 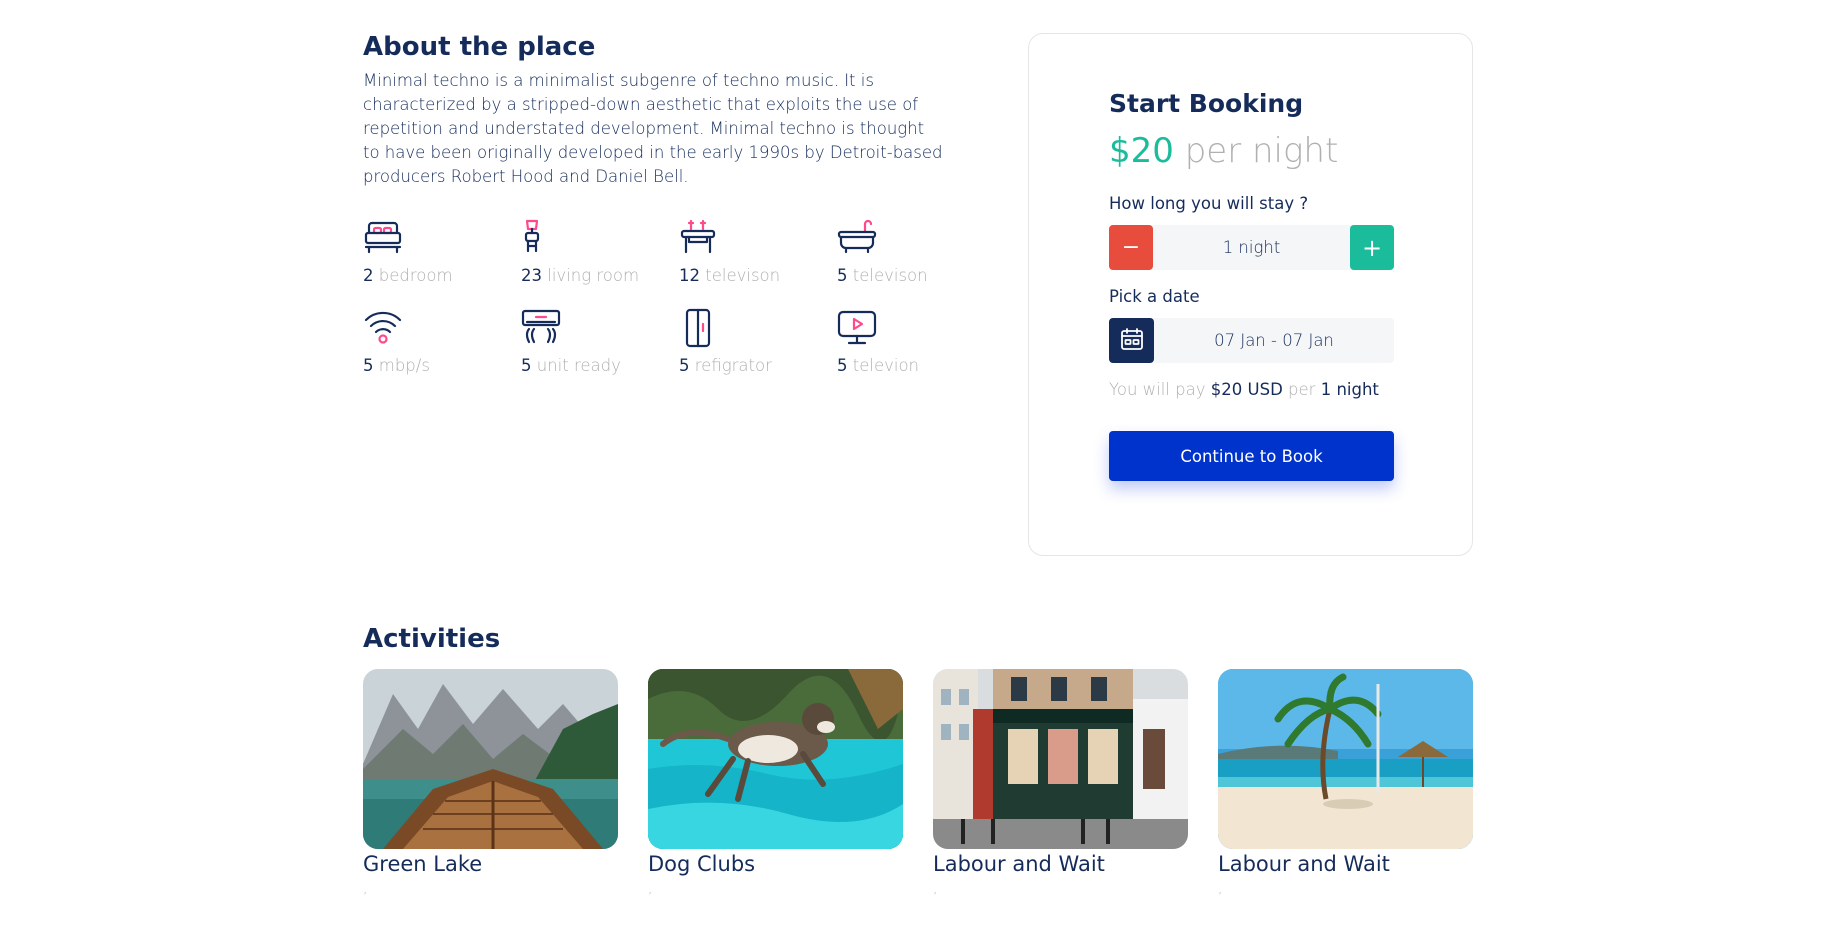 What do you see at coordinates (385, 328) in the screenshot?
I see `wifi-icon` at bounding box center [385, 328].